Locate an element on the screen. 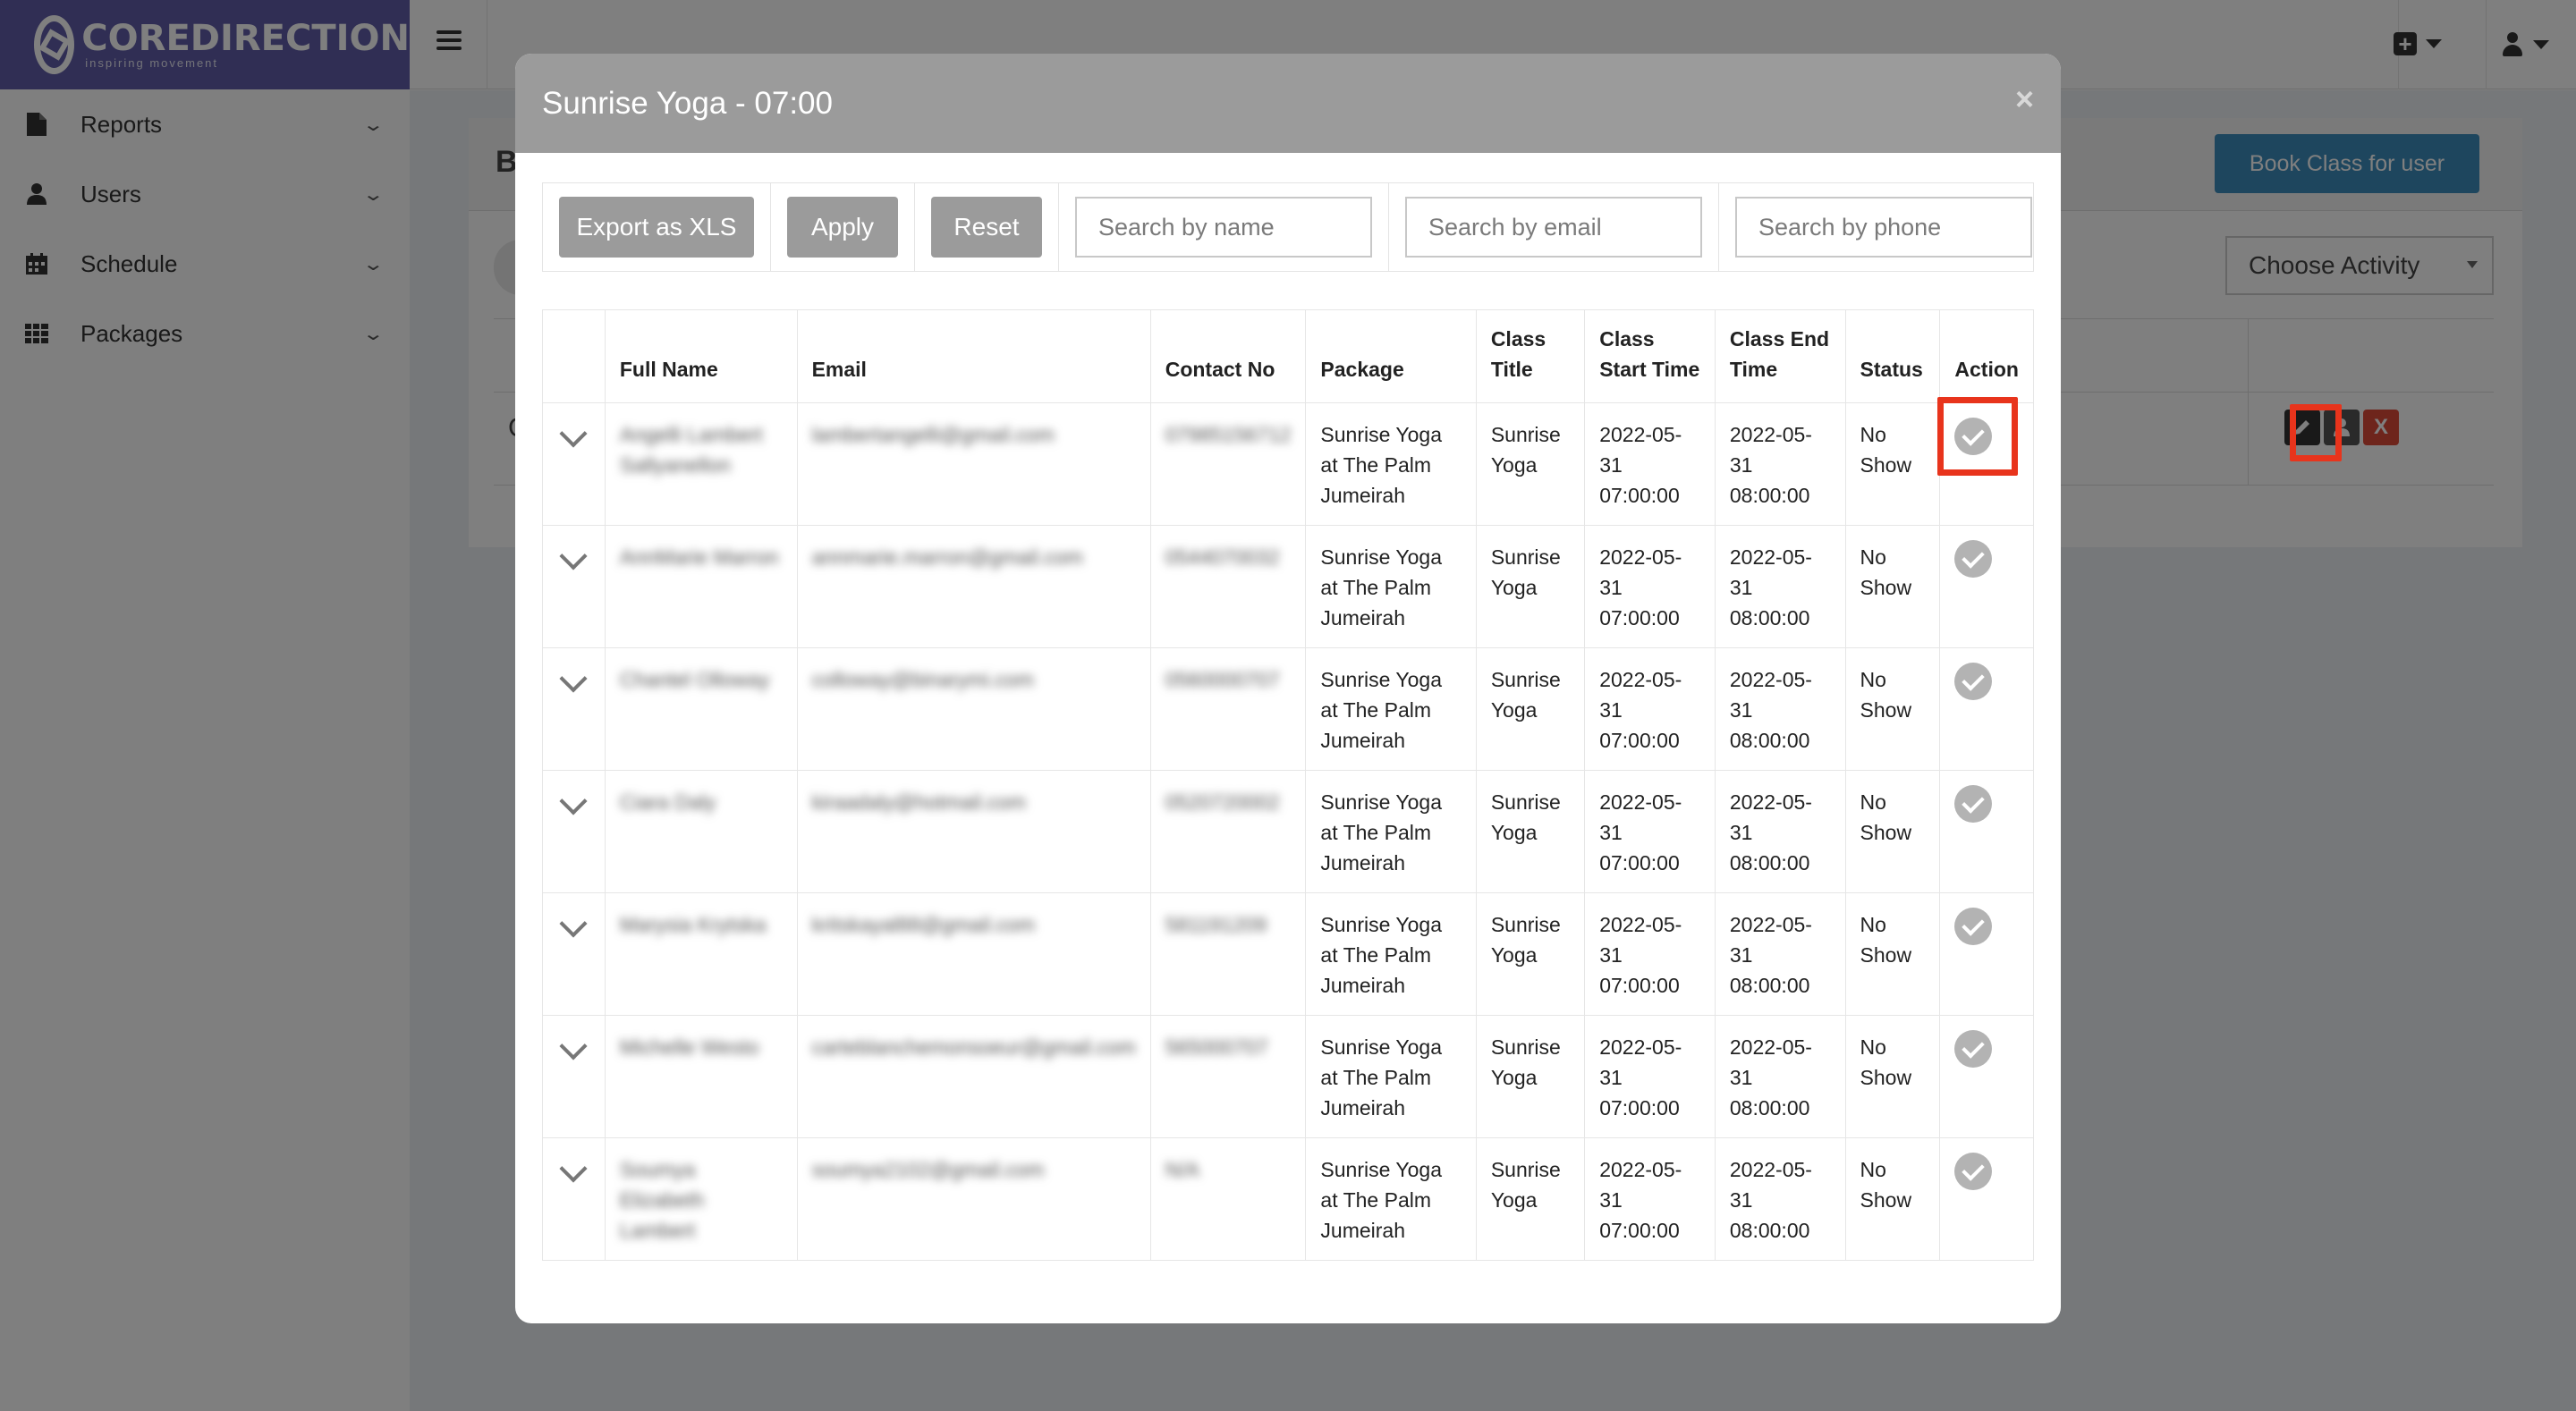  column-header: Email is located at coordinates (973, 356).